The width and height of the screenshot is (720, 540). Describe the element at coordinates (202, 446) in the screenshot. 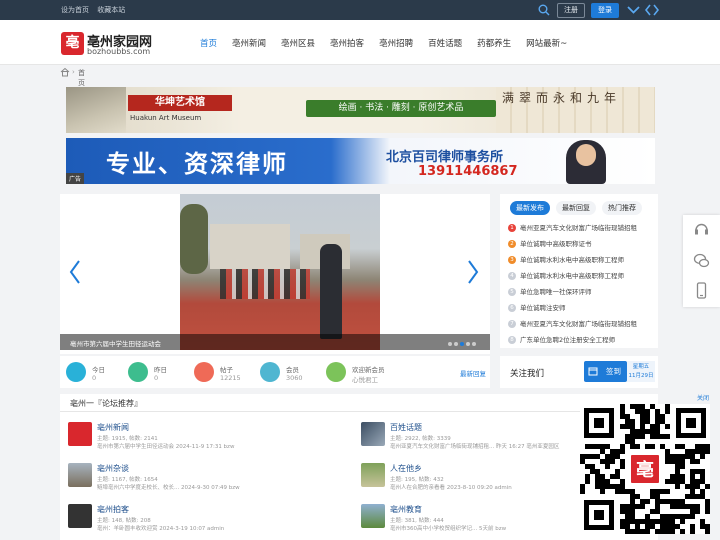

I see `board-last-post: 亳州市第六届中学生田径运动会 2024-11-9 17:31 bzw` at that location.